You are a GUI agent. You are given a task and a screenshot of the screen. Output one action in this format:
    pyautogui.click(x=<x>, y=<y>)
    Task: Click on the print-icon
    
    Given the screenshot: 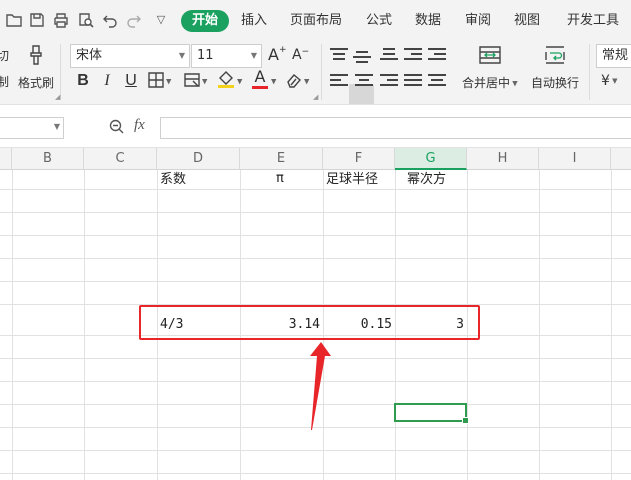 What is the action you would take?
    pyautogui.click(x=61, y=20)
    